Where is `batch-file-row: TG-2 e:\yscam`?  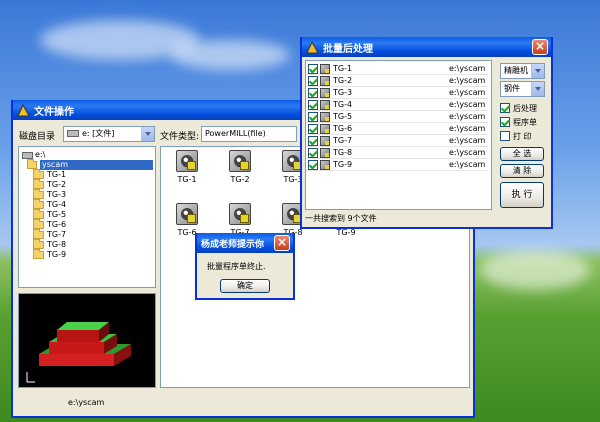 batch-file-row: TG-2 e:\yscam is located at coordinates (397, 81).